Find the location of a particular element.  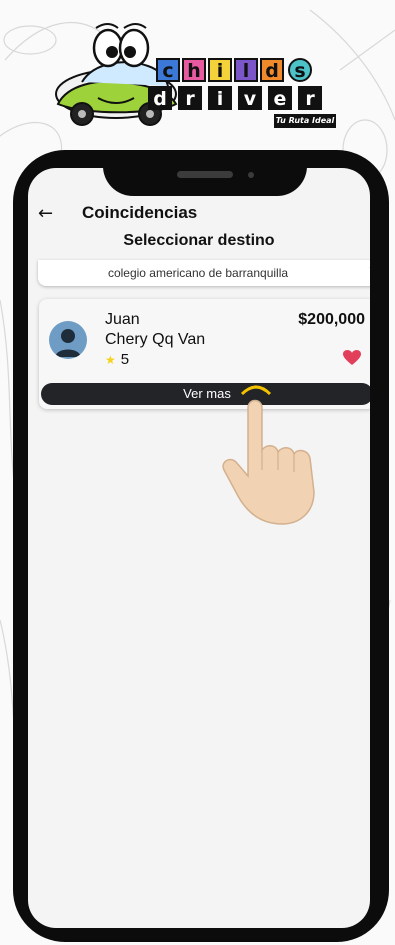

page-title: Coincidencias is located at coordinates (140, 212).